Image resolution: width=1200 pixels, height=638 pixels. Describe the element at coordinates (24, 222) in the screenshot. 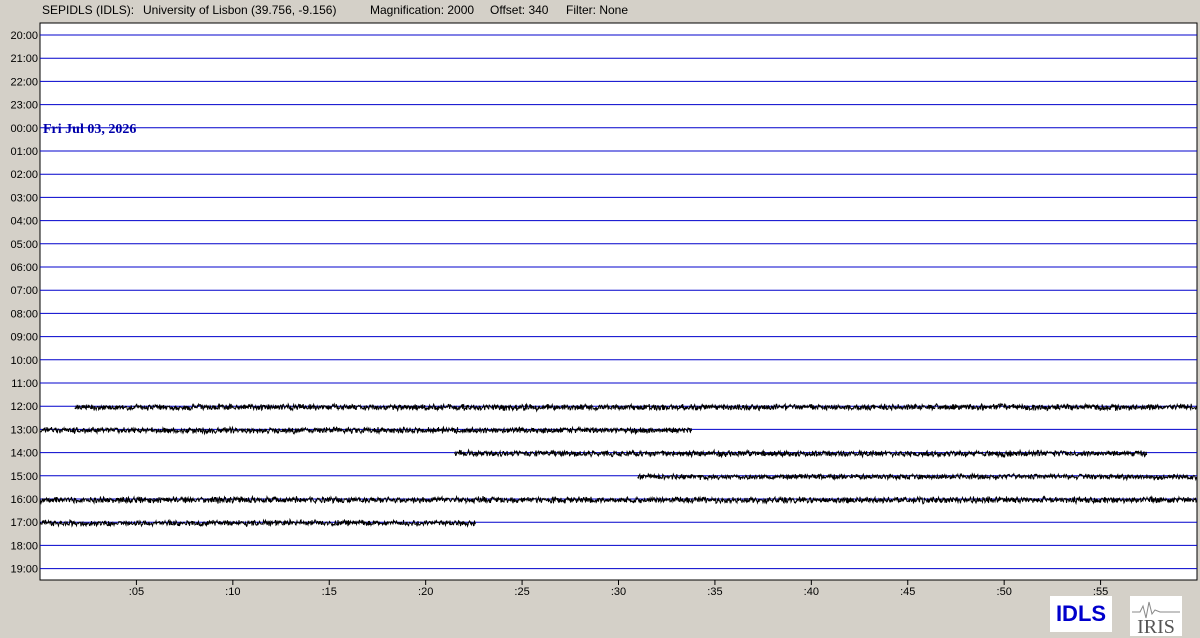

I see `row-label: 04:00` at that location.